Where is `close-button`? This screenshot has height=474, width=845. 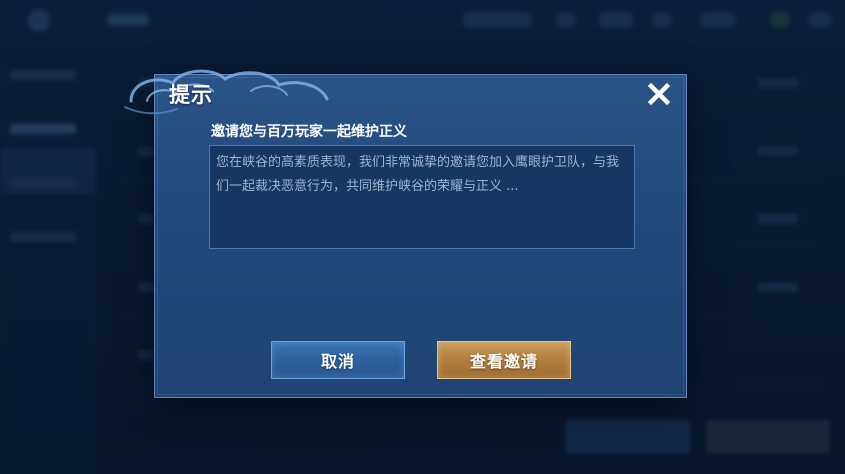 close-button is located at coordinates (659, 94).